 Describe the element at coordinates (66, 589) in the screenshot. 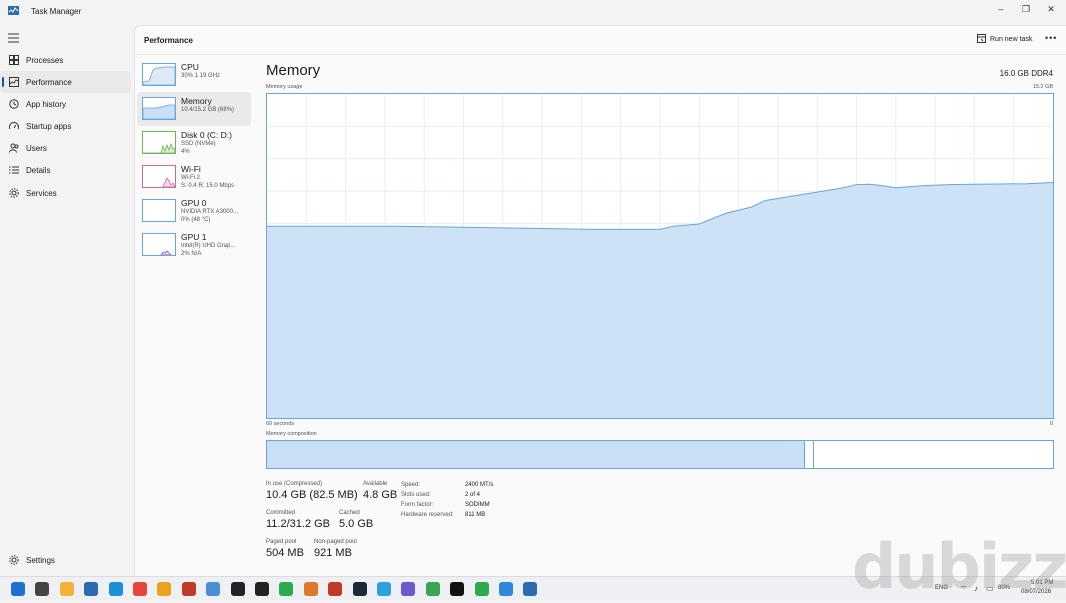

I see `file-explorer-icon` at that location.